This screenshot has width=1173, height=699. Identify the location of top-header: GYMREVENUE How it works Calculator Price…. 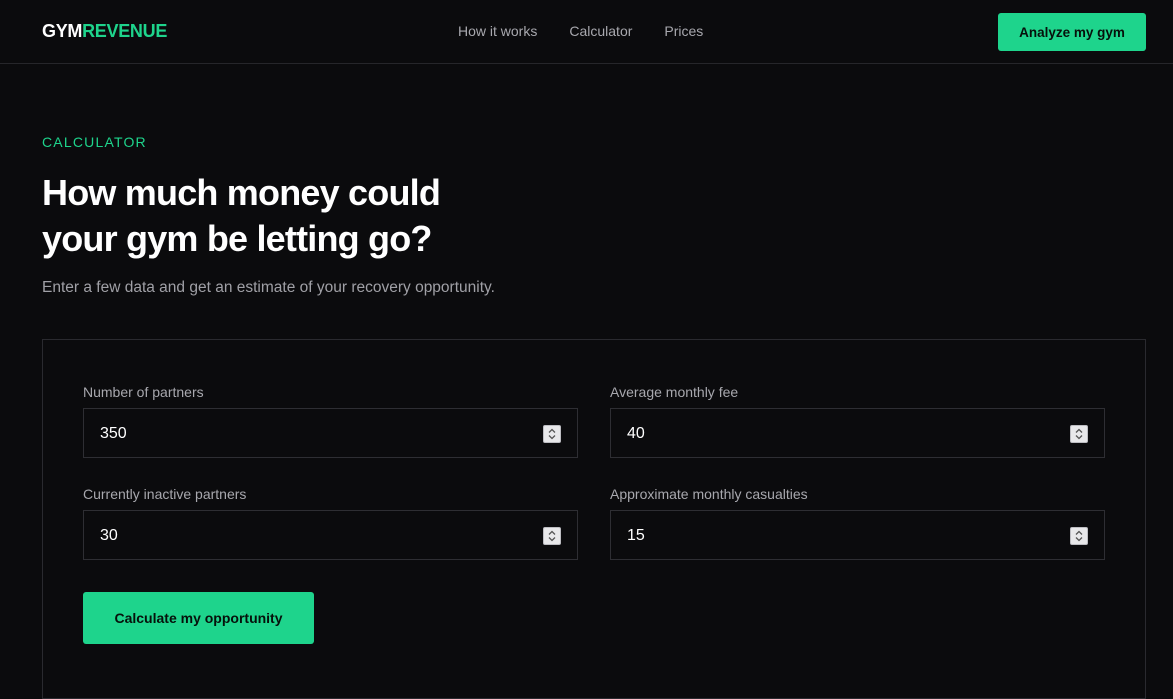
(586, 32).